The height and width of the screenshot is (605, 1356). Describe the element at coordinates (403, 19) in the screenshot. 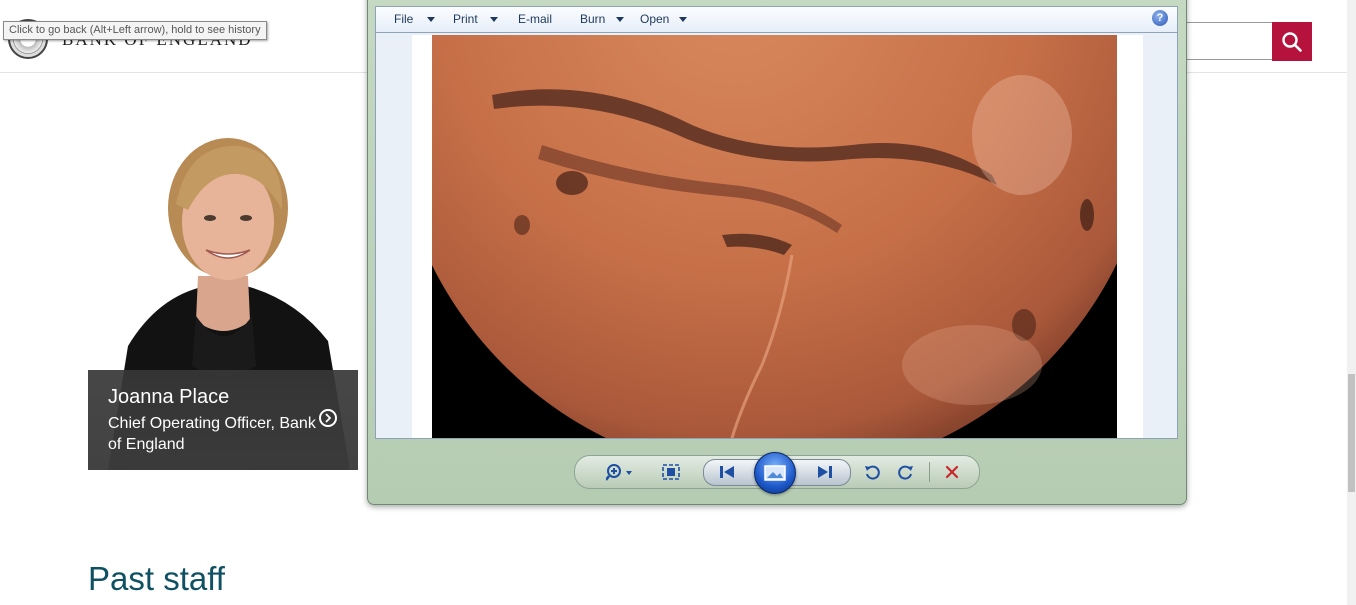

I see `menu-file: File` at that location.